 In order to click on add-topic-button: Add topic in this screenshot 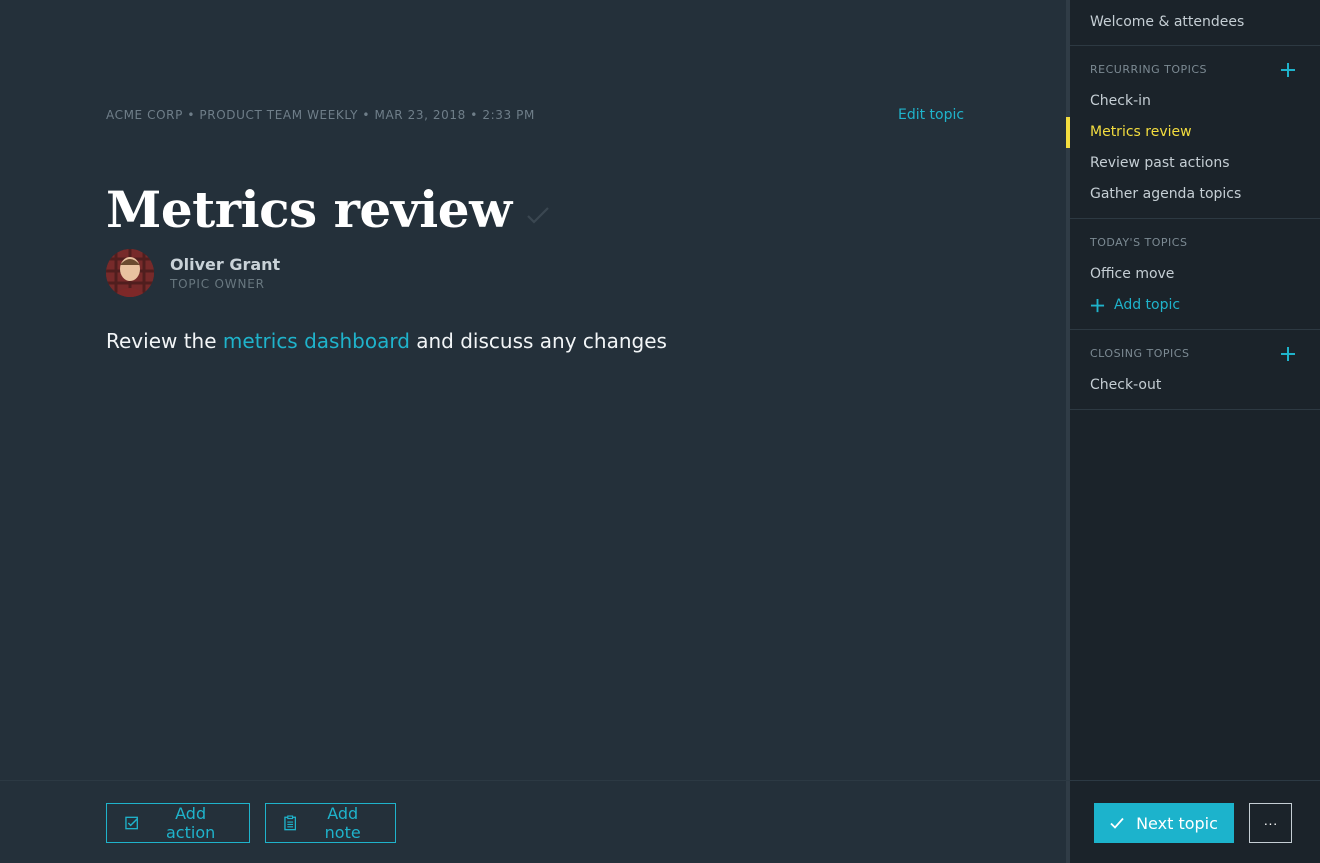, I will do `click(1195, 305)`.